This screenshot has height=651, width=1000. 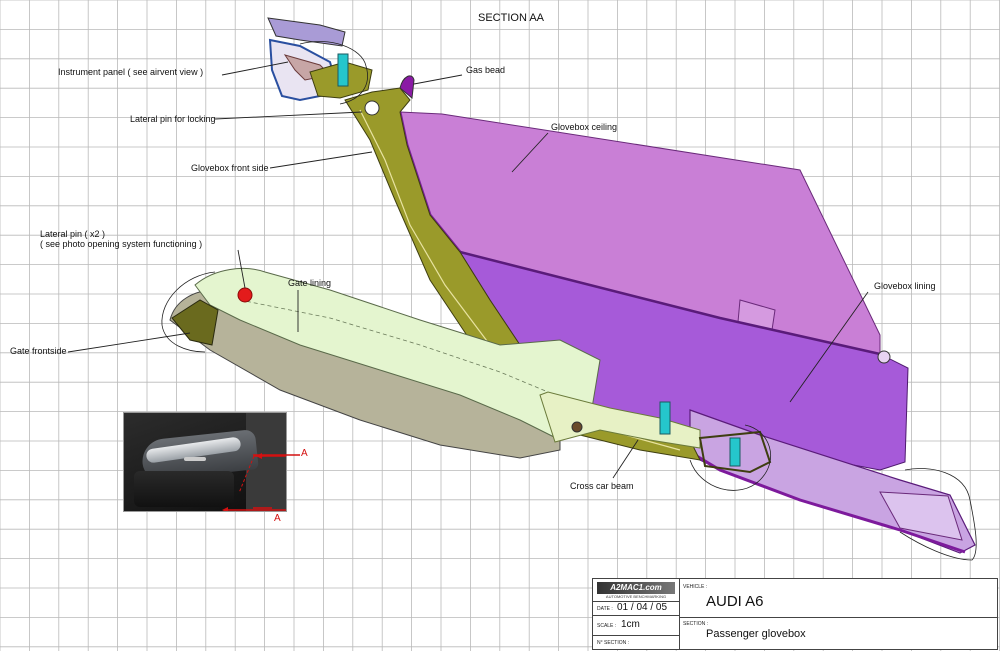 I want to click on date-label: DATE :, so click(x=605, y=609).